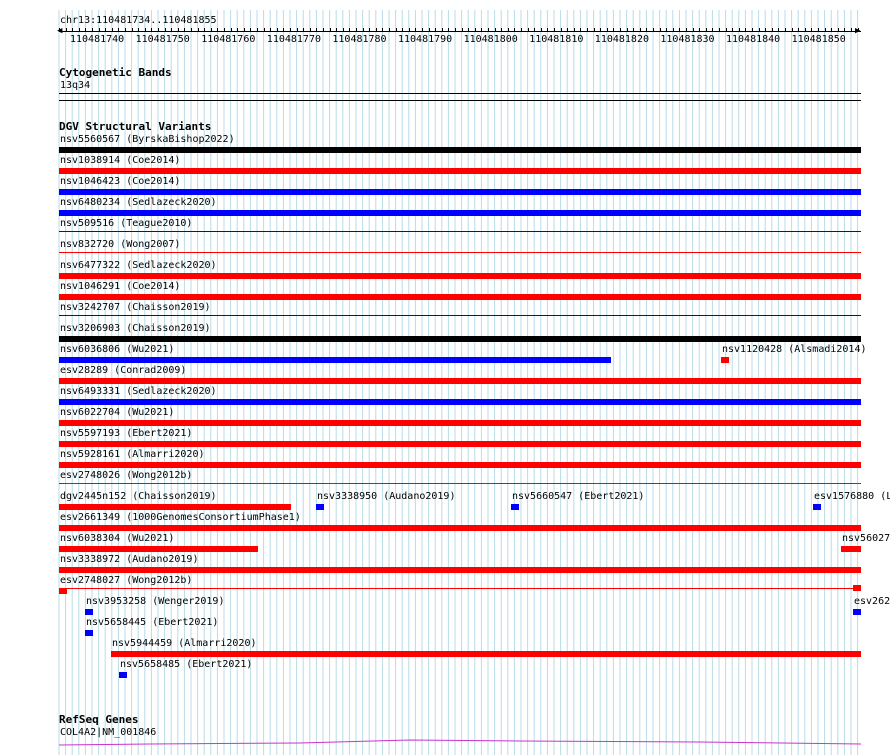  I want to click on cytoband-name: 13q34, so click(75, 86).